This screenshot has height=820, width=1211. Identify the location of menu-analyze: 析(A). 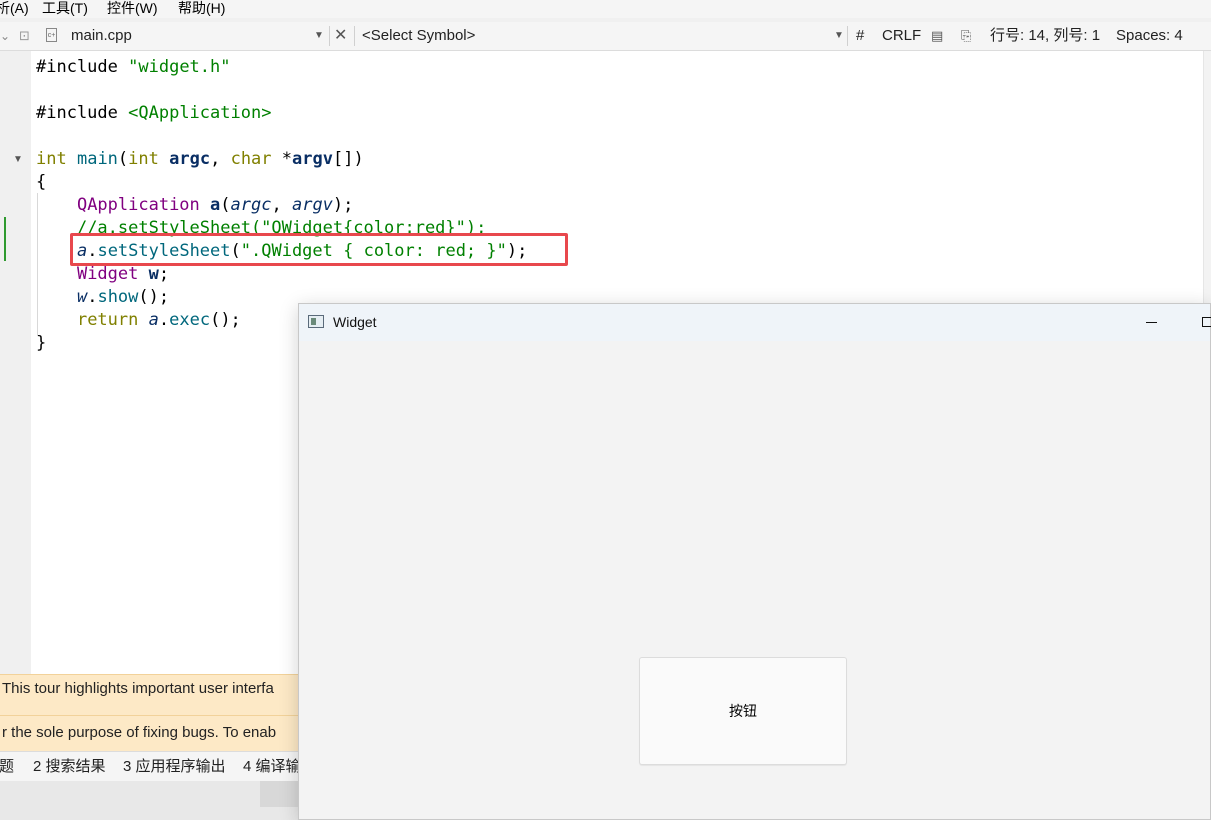
(14, 8).